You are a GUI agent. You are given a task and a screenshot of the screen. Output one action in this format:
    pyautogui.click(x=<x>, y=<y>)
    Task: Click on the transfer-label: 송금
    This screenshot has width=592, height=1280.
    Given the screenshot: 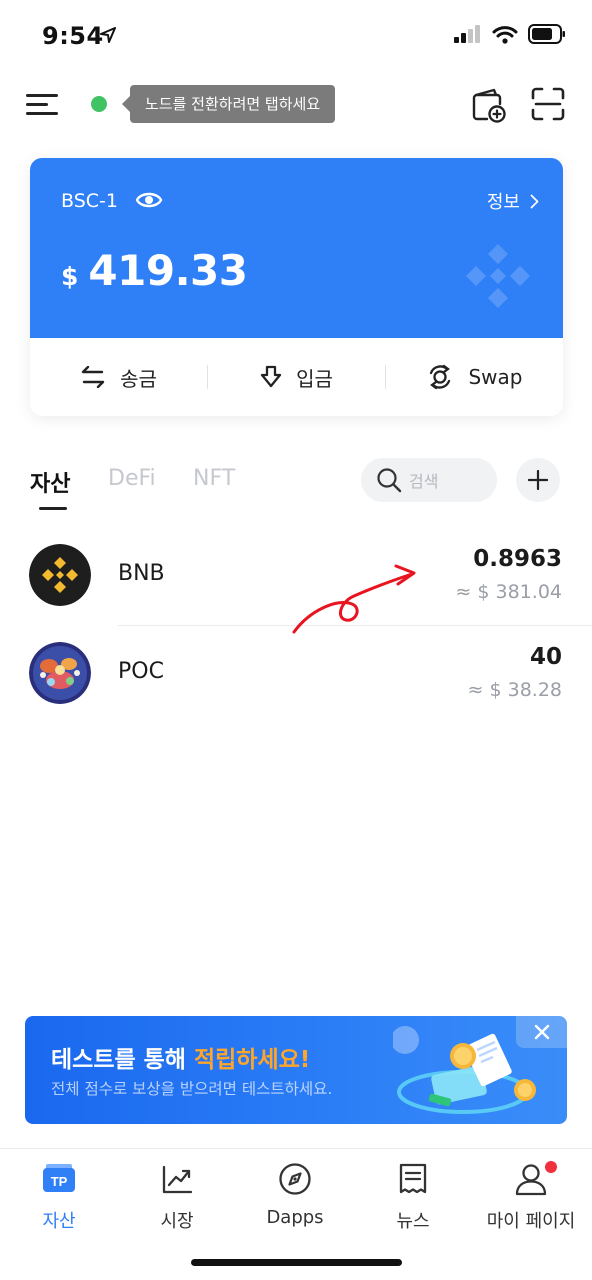 What is the action you would take?
    pyautogui.click(x=138, y=378)
    